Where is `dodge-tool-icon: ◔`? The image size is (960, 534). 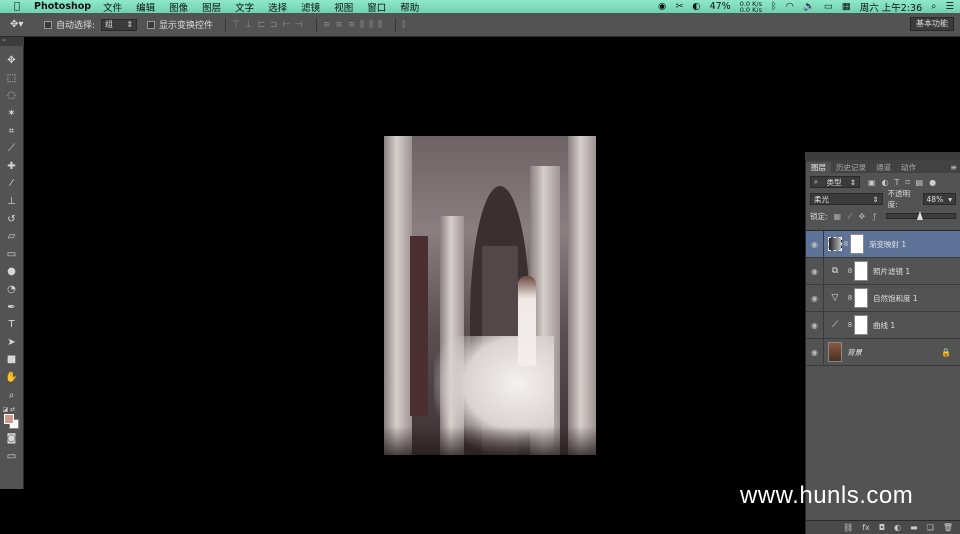 dodge-tool-icon: ◔ is located at coordinates (12, 290).